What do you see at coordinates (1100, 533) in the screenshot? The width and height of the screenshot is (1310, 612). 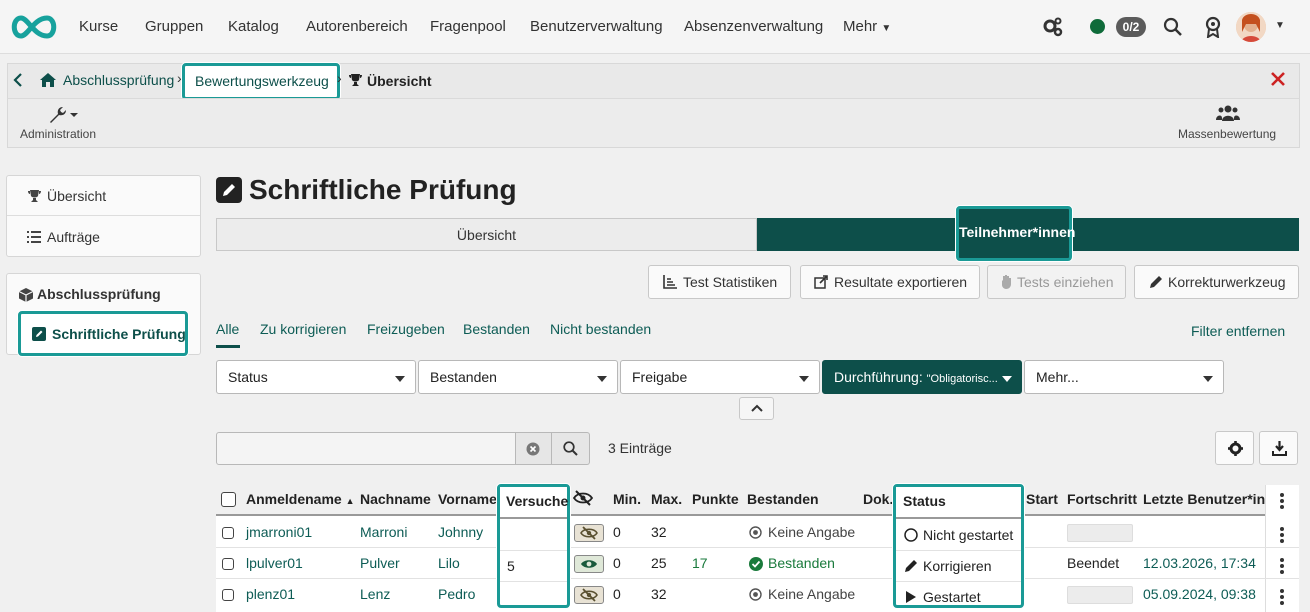 I see `progress-bar` at bounding box center [1100, 533].